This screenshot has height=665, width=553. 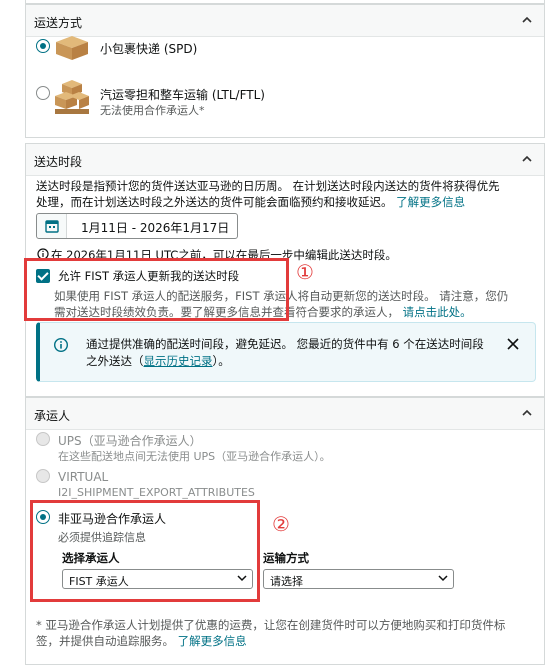 What do you see at coordinates (178, 361) in the screenshot?
I see `show-history-link: 显示历史记录` at bounding box center [178, 361].